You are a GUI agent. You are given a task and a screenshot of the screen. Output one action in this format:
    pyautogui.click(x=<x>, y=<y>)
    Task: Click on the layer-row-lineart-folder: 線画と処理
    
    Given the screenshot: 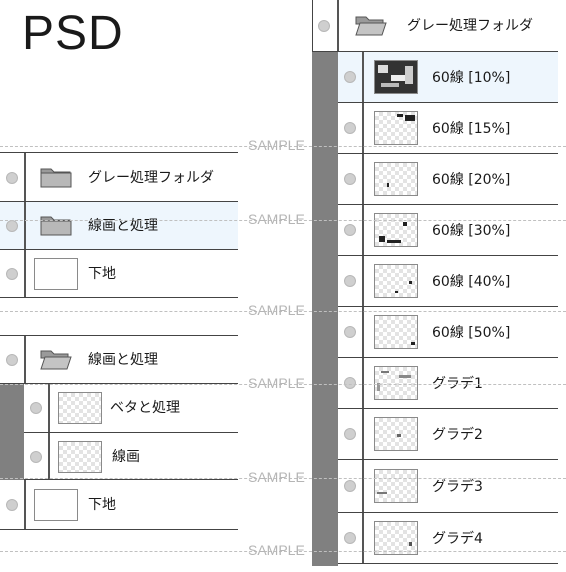 What is the action you would take?
    pyautogui.click(x=119, y=226)
    